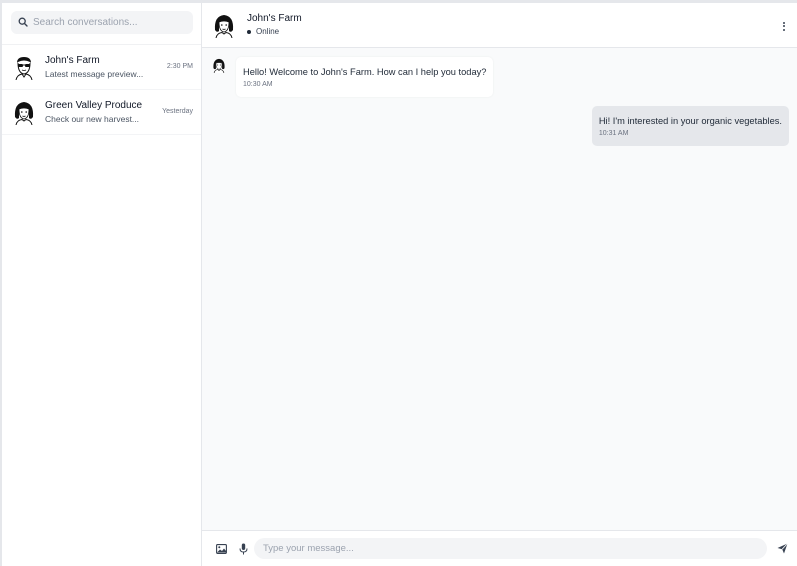 The image size is (797, 566). I want to click on search-bar, so click(101, 24).